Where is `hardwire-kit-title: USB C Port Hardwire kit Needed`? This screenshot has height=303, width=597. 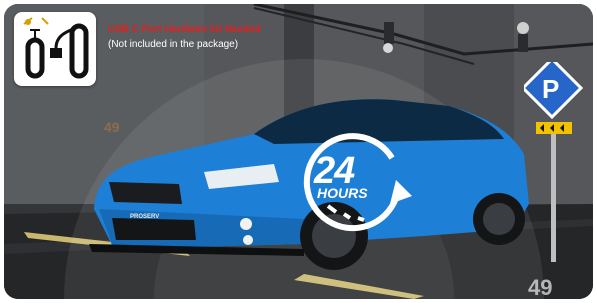
hardwire-kit-title: USB C Port Hardwire kit Needed is located at coordinates (184, 29).